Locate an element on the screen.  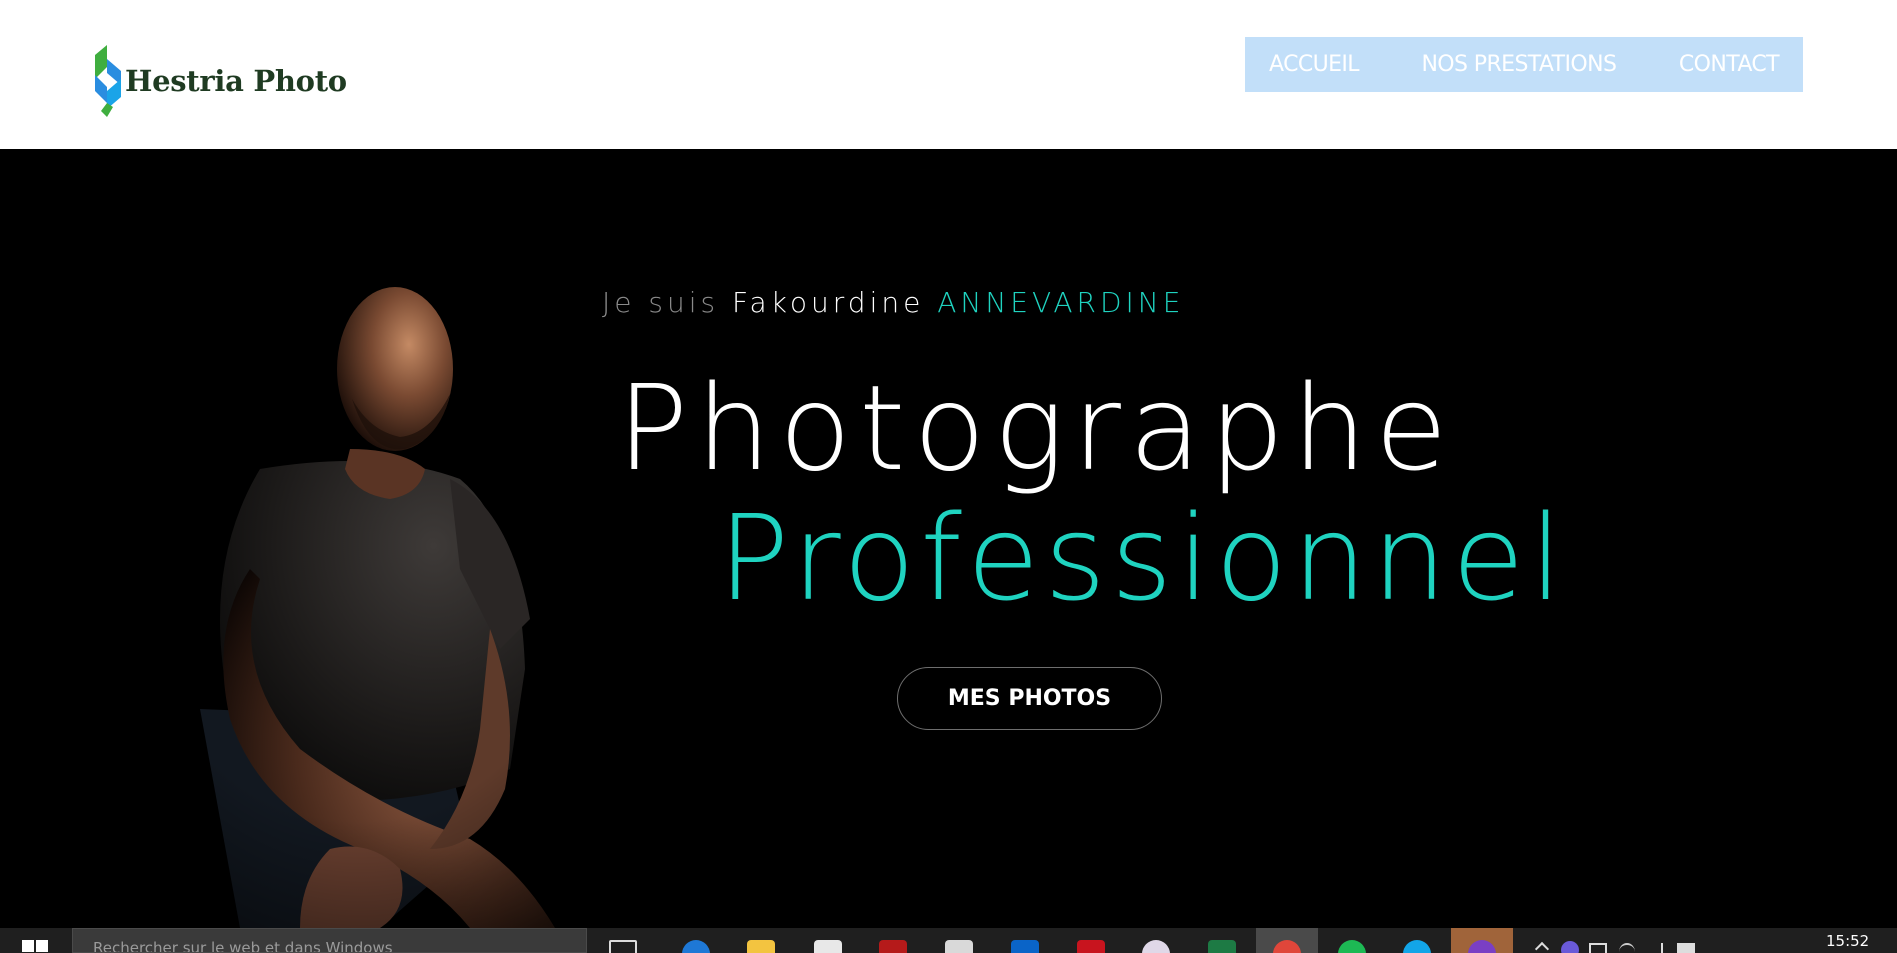
taskbar-camera-app is located at coordinates (893, 940).